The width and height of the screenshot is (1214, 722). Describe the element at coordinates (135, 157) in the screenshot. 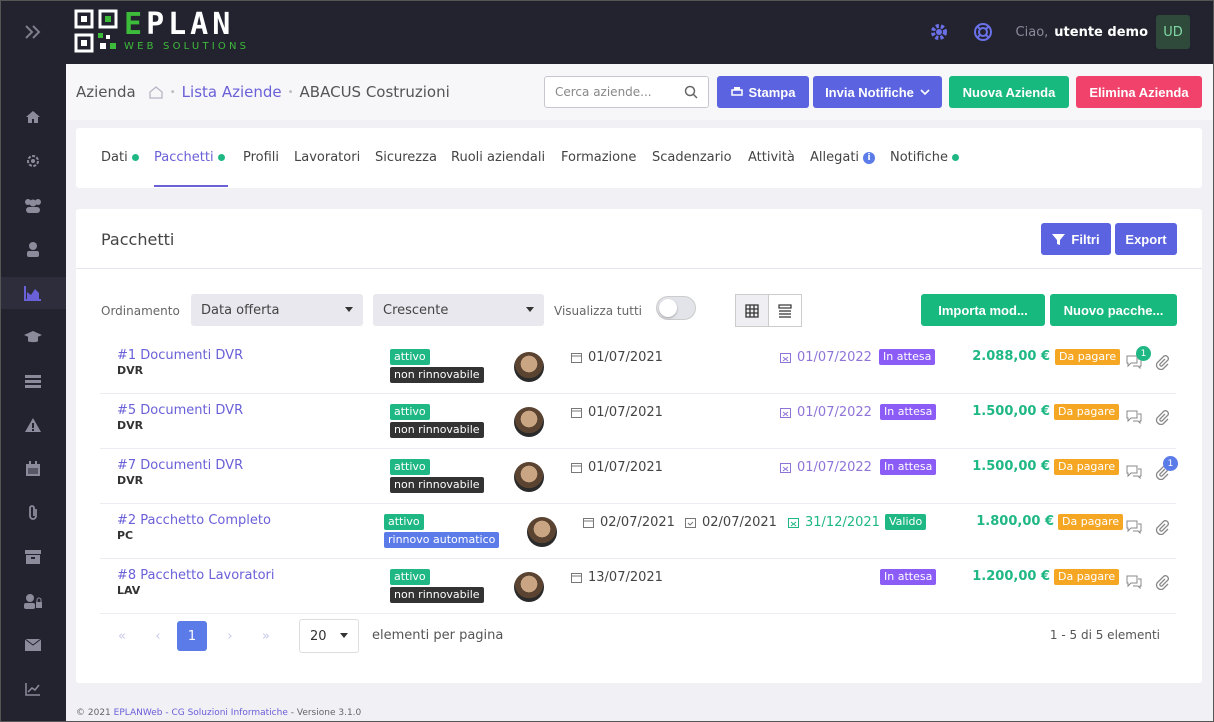

I see `status-dot` at that location.